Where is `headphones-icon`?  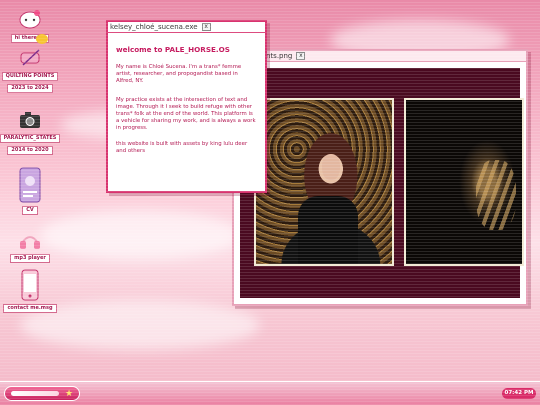 headphones-icon is located at coordinates (30, 240).